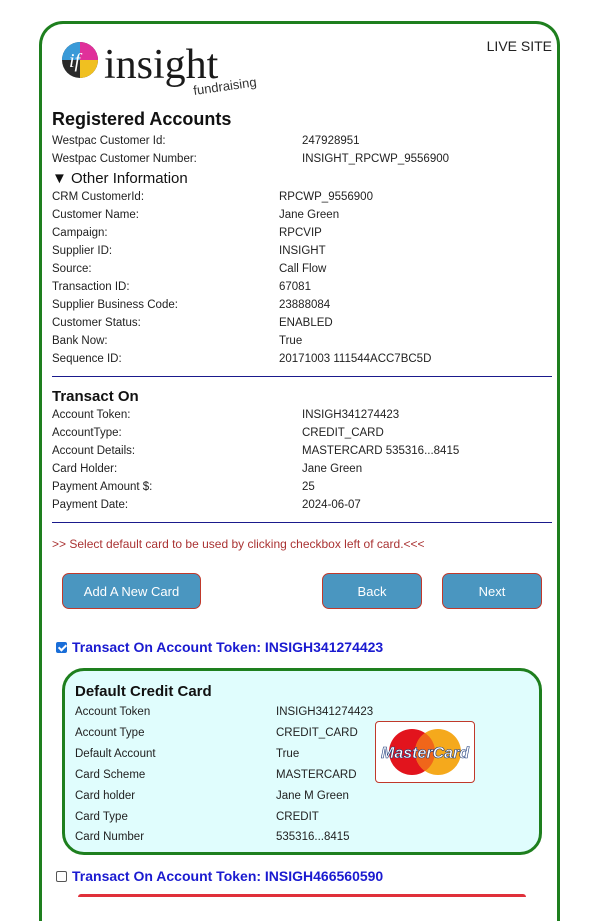 The image size is (598, 921). I want to click on other-value: True, so click(291, 341).